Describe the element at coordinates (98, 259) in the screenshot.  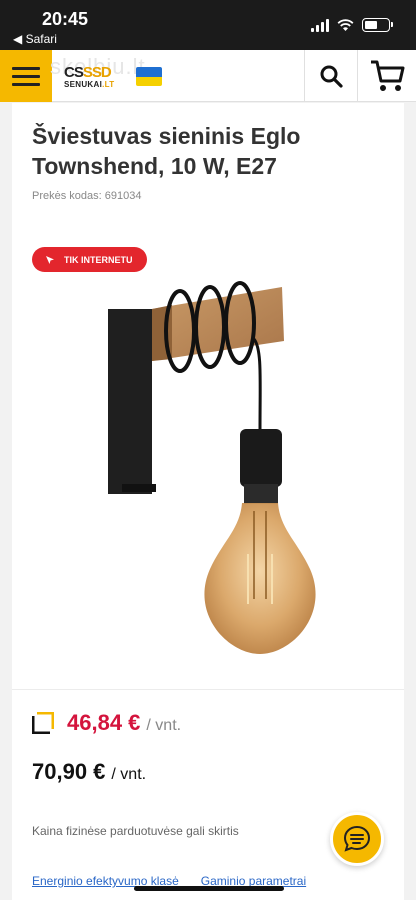
I see `badge-label: TIK INTERNETU` at that location.